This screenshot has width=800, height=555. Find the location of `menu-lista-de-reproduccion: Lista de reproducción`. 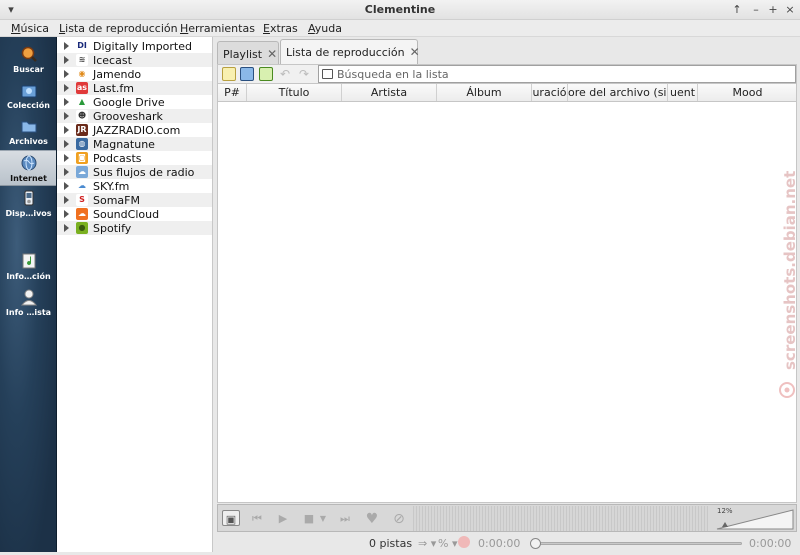

menu-lista-de-reproduccion: Lista de reproducción is located at coordinates (118, 28).